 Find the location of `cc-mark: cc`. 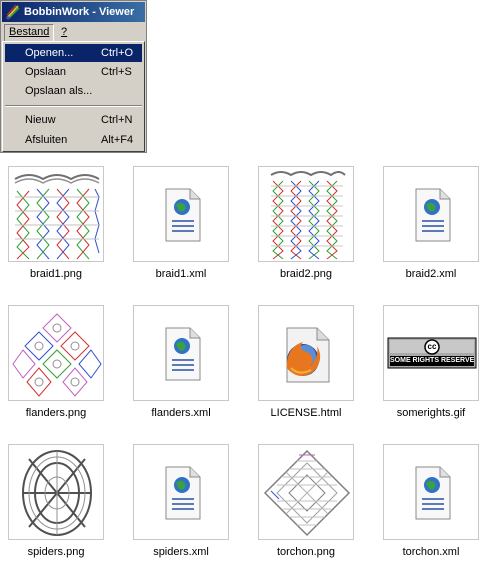

cc-mark: cc is located at coordinates (432, 346).